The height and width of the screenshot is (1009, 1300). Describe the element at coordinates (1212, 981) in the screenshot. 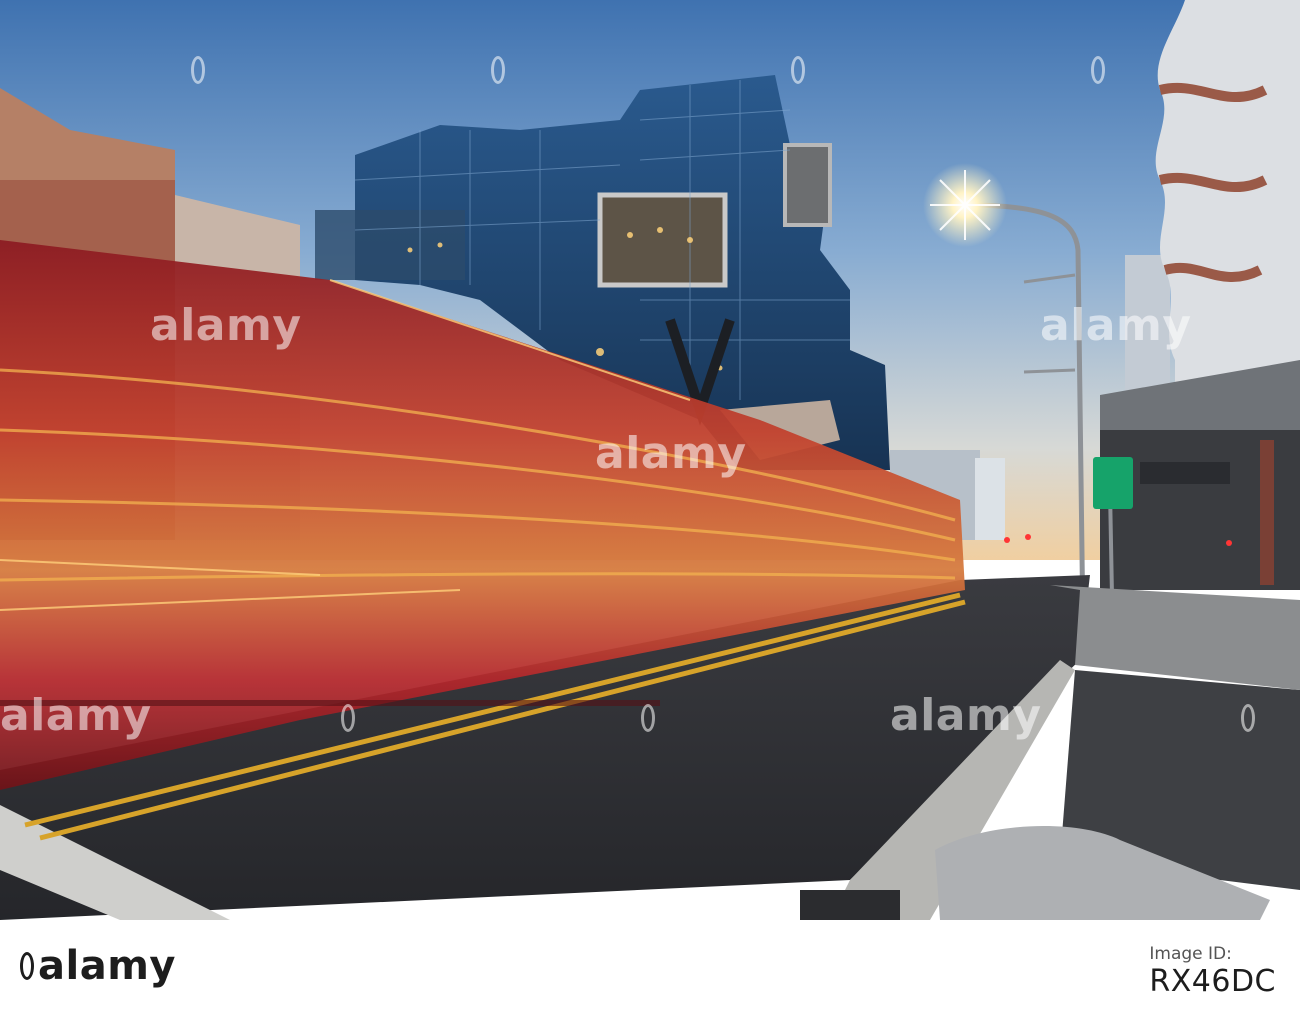

I see `image-id-value: RX46DC` at that location.